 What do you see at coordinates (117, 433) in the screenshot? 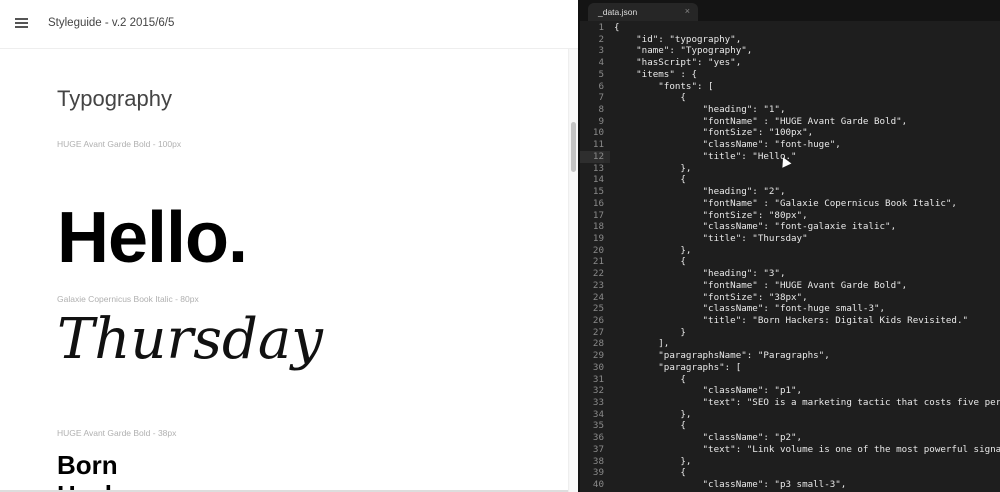
I see `font-label: HUGE Avant Garde Bold - 38px` at bounding box center [117, 433].